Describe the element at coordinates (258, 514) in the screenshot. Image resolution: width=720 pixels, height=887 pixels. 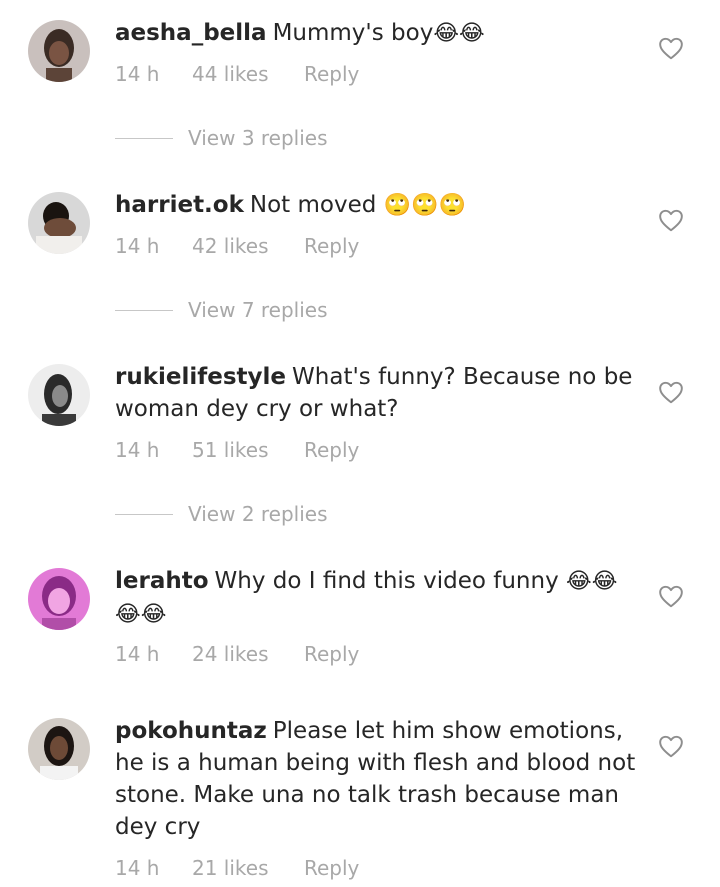
I see `view-replies-label: View 2 replies` at that location.